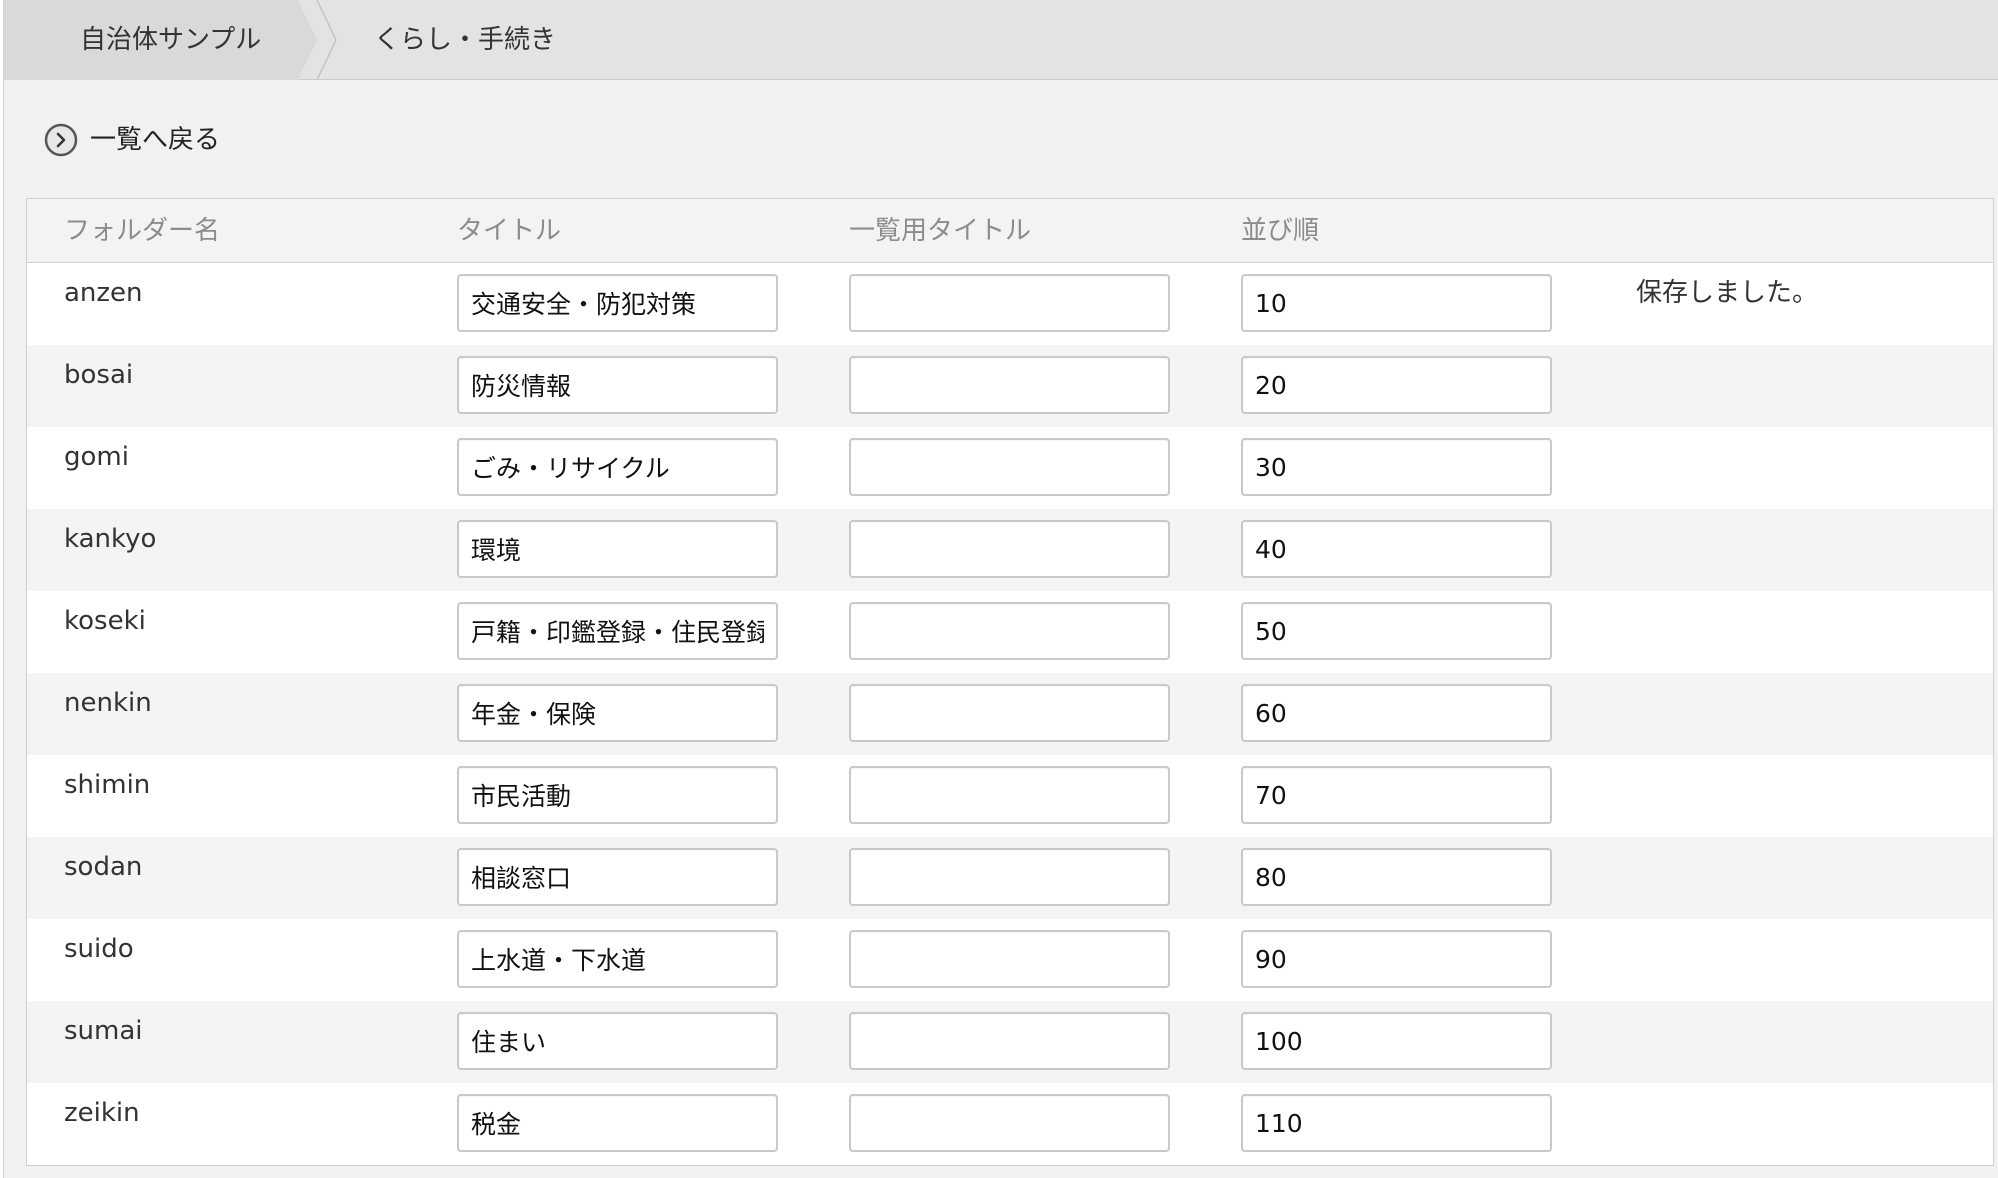 The width and height of the screenshot is (1998, 1178). Describe the element at coordinates (1001, 40) in the screenshot. I see `breadcrumb: 自治体サンプル くらし・手続き` at that location.